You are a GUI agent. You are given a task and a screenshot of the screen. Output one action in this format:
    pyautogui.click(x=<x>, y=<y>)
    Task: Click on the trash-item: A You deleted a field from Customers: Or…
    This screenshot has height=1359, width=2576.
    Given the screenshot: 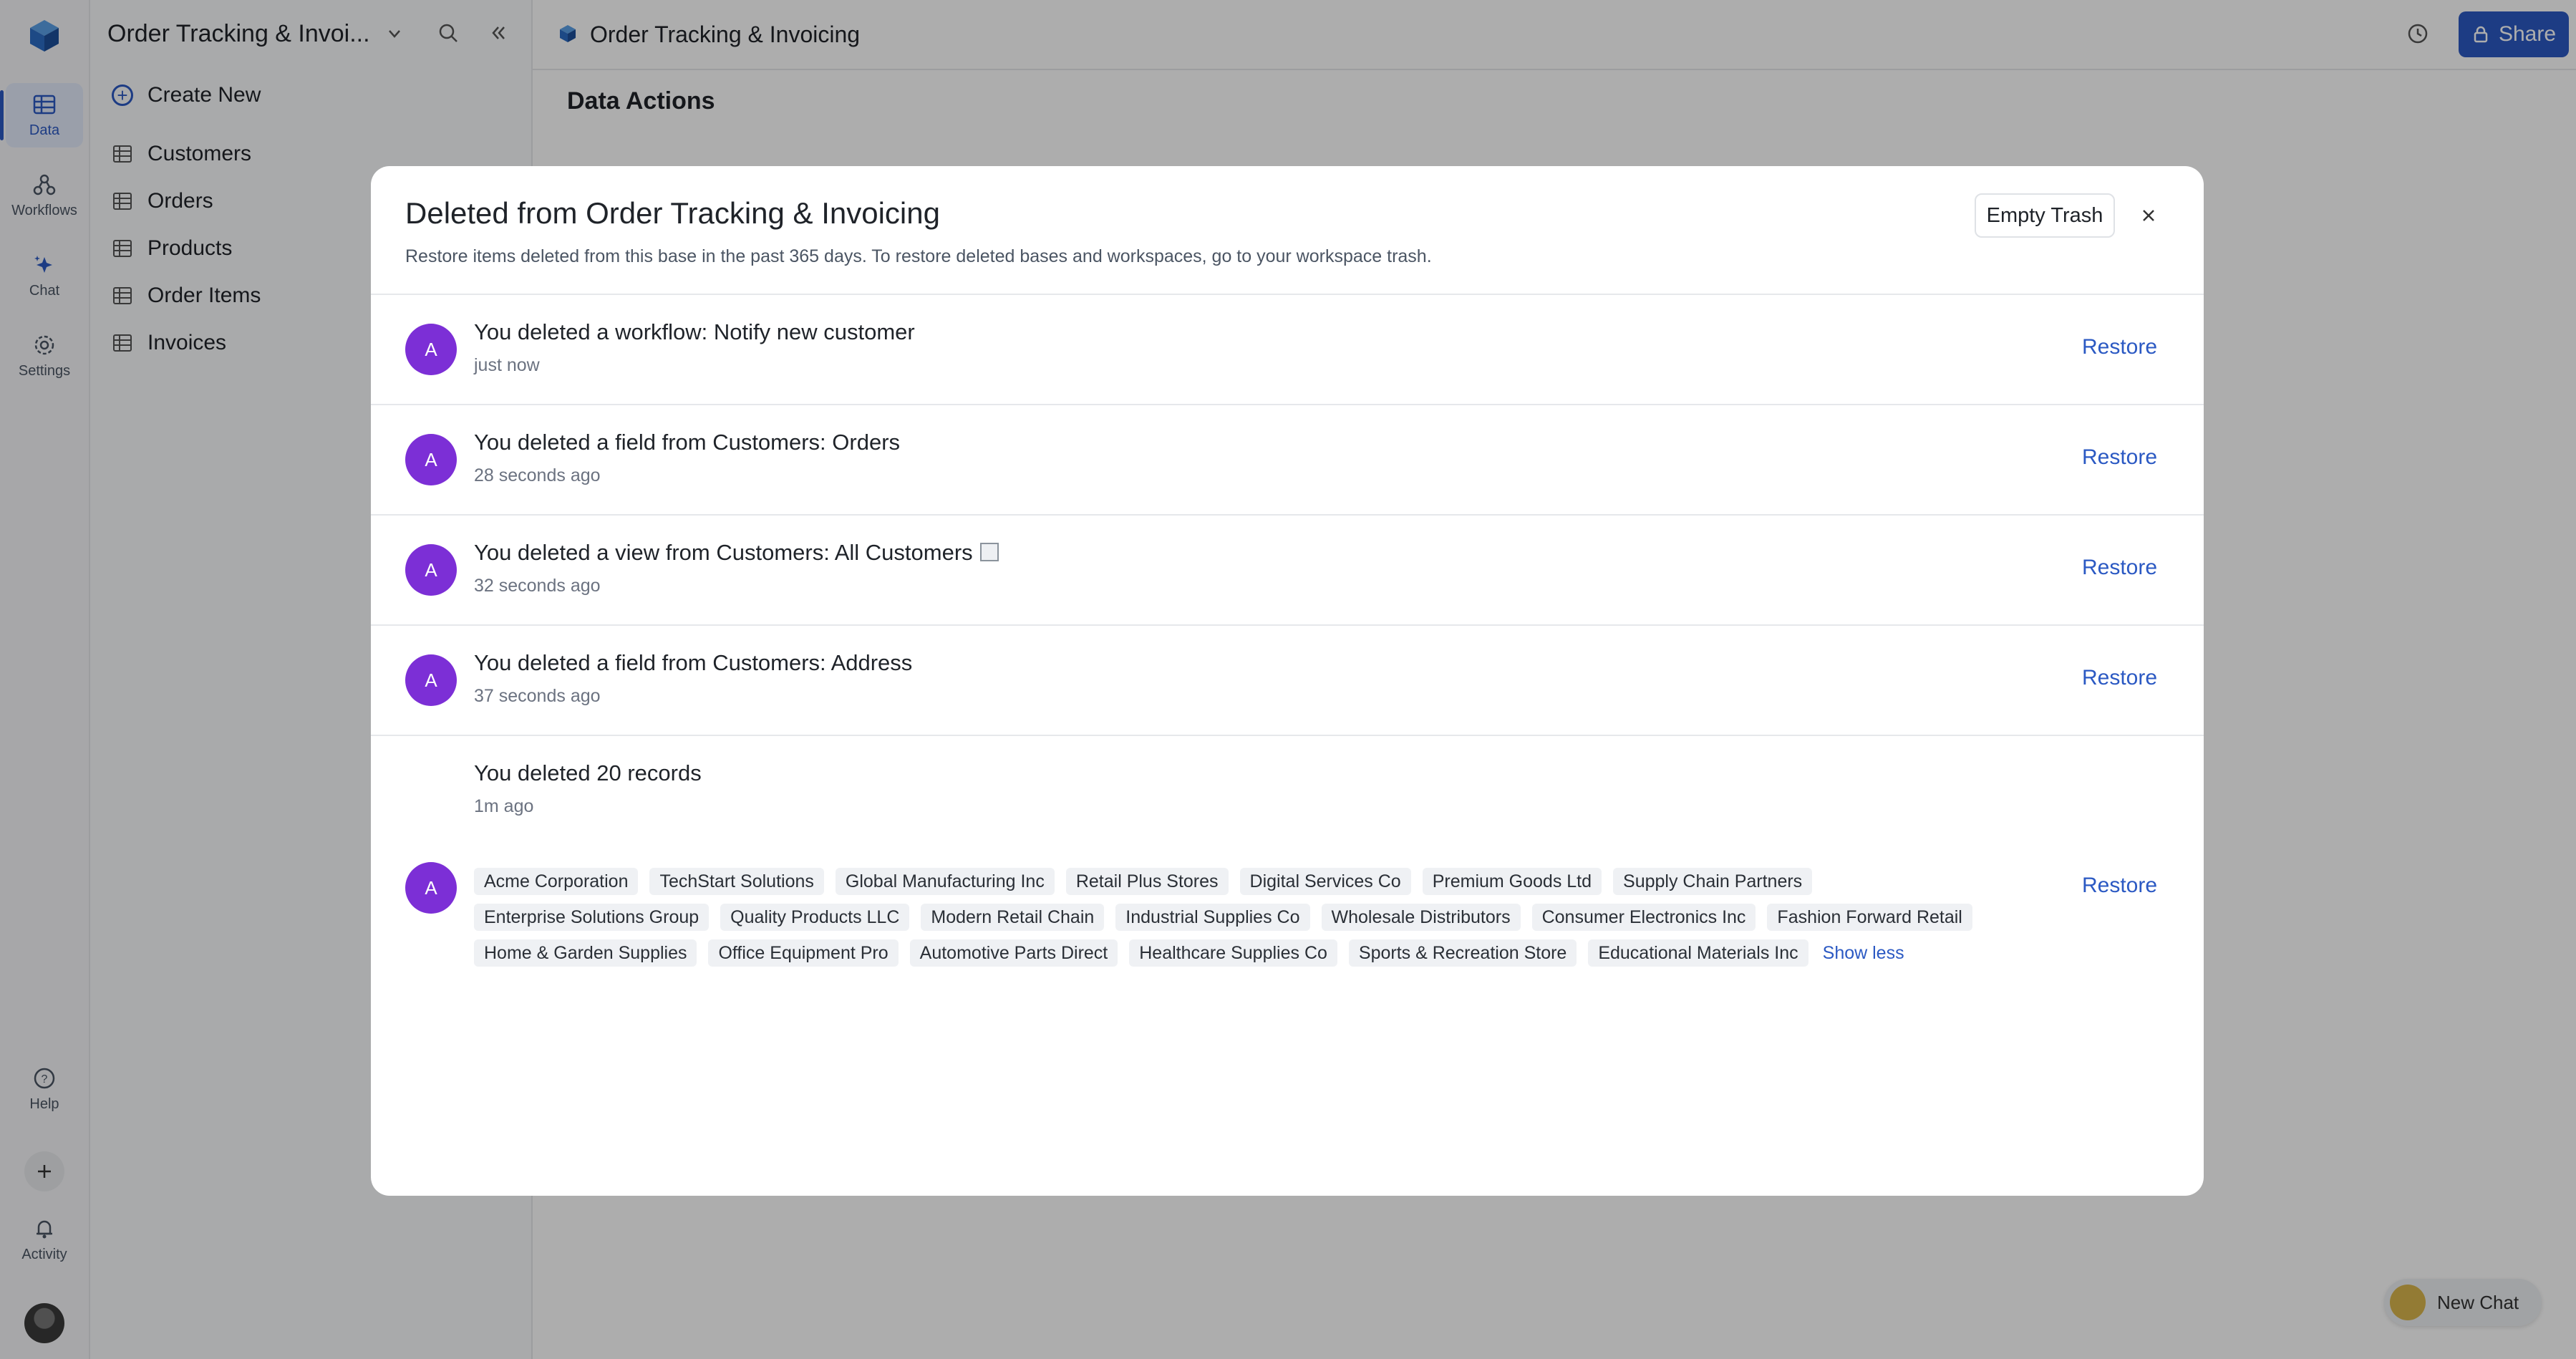 What is the action you would take?
    pyautogui.click(x=1287, y=460)
    